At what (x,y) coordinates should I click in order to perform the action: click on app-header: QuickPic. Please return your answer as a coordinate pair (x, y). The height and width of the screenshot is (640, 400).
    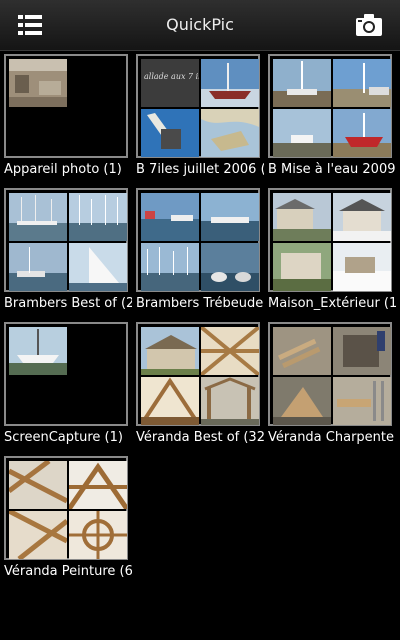
    Looking at the image, I should click on (200, 25).